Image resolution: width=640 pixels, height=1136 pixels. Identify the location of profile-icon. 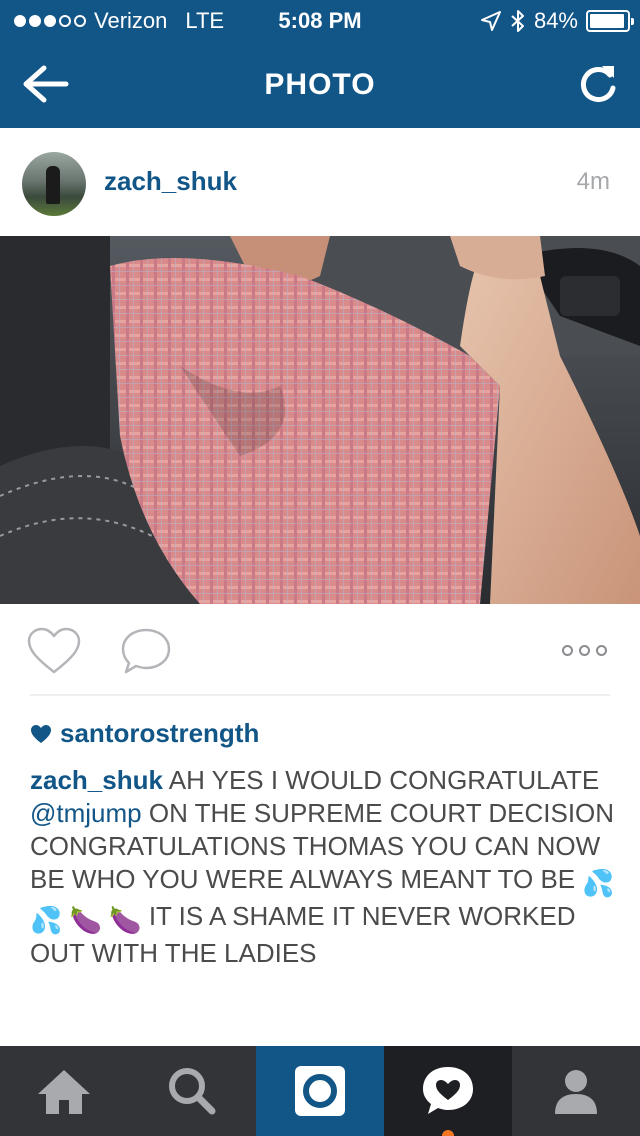
(576, 1092).